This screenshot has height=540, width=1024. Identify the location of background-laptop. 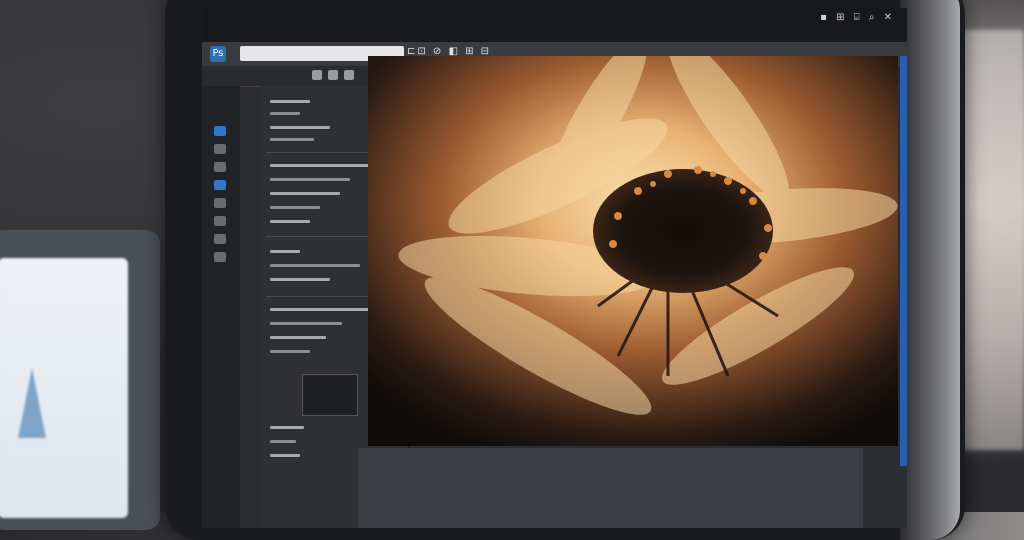
(80, 380).